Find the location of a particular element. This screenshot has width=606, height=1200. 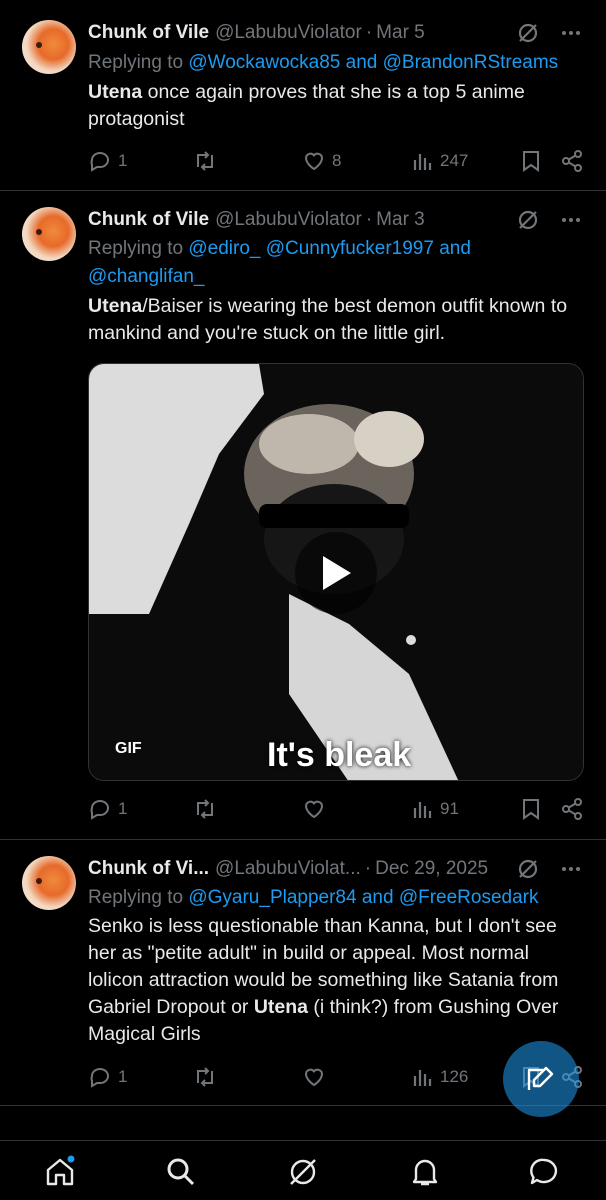

nav-messages is located at coordinates (544, 1172).